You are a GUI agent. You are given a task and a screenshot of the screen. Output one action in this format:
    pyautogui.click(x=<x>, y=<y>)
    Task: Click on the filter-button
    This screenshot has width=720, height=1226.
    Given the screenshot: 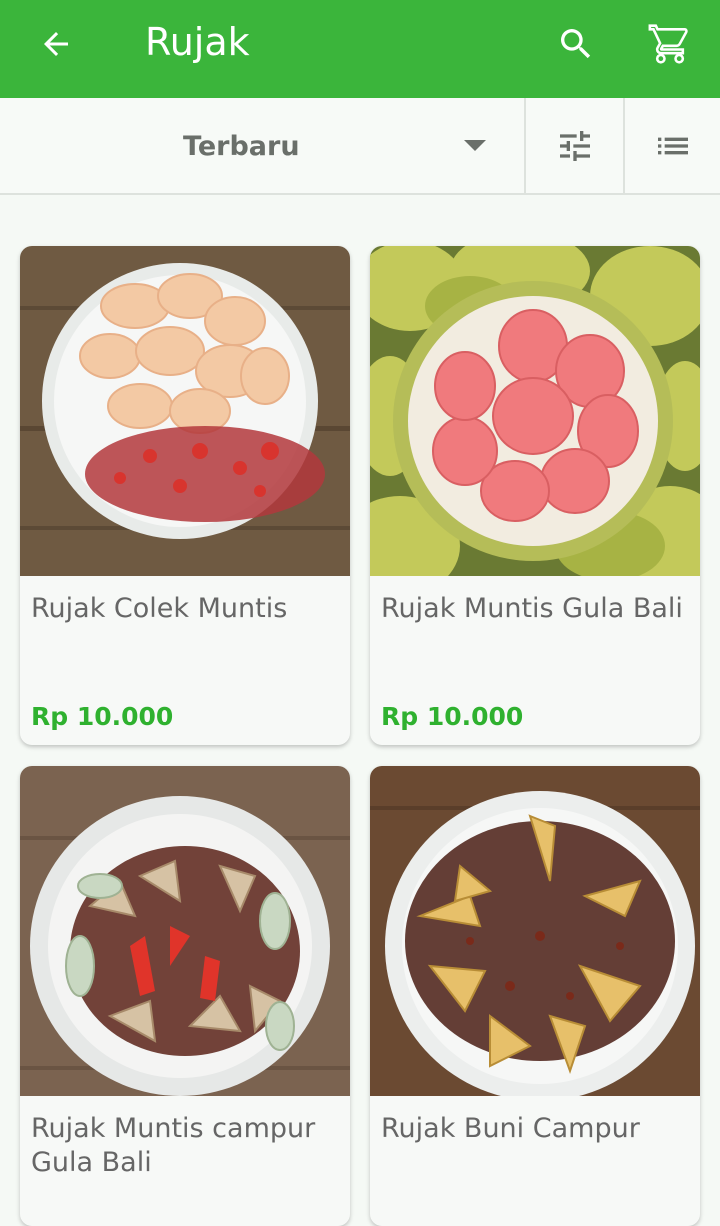 What is the action you would take?
    pyautogui.click(x=573, y=145)
    